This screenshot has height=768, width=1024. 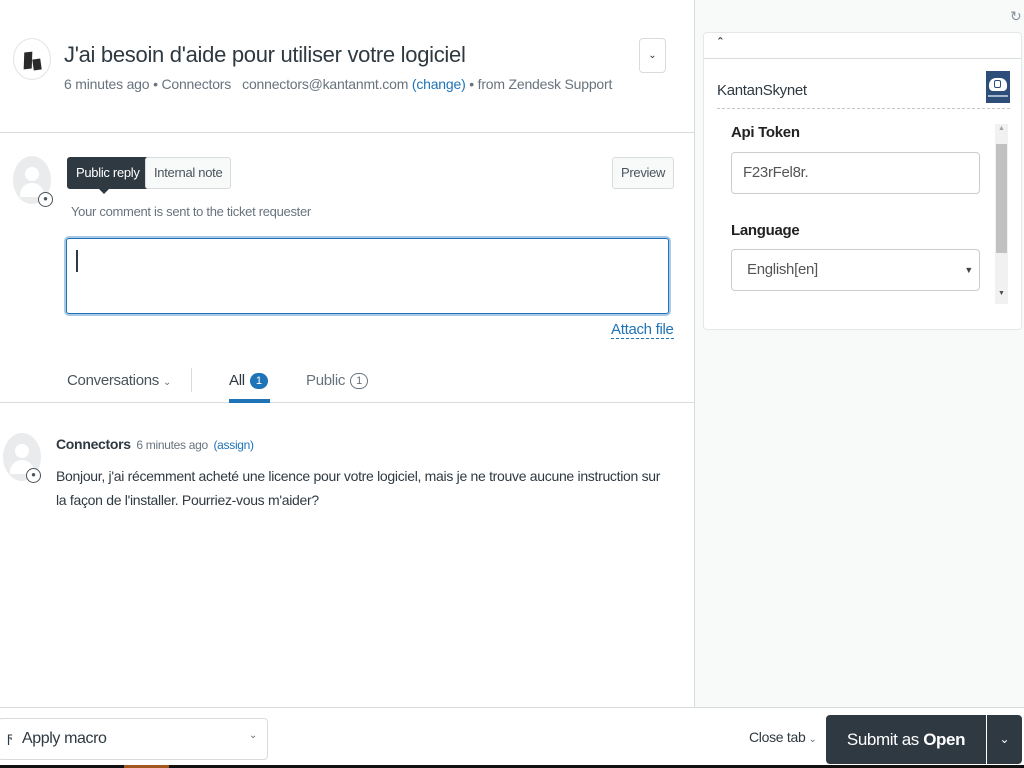 I want to click on attach-file-link: Attach file, so click(x=642, y=330).